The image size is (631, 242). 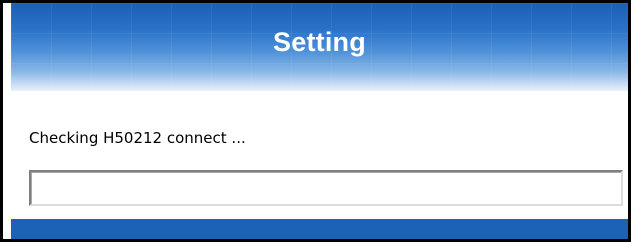 What do you see at coordinates (319, 42) in the screenshot?
I see `dialog-title: Setting` at bounding box center [319, 42].